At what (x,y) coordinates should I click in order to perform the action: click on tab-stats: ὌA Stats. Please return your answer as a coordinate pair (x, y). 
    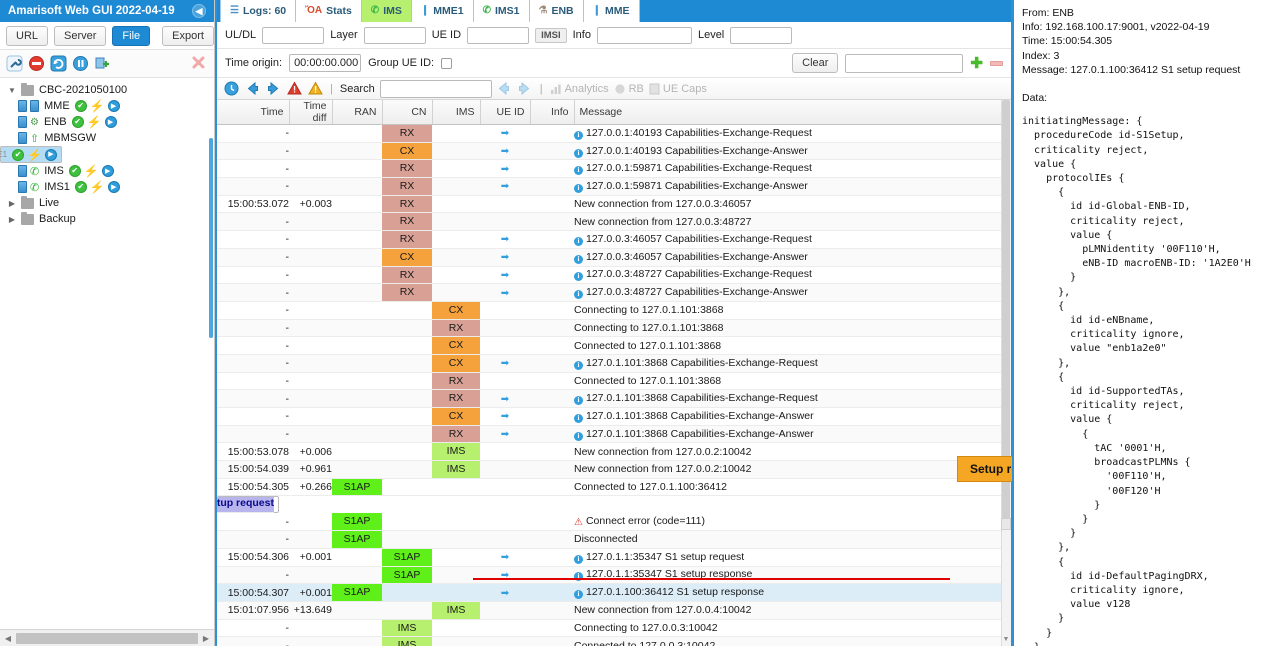
    Looking at the image, I should click on (329, 11).